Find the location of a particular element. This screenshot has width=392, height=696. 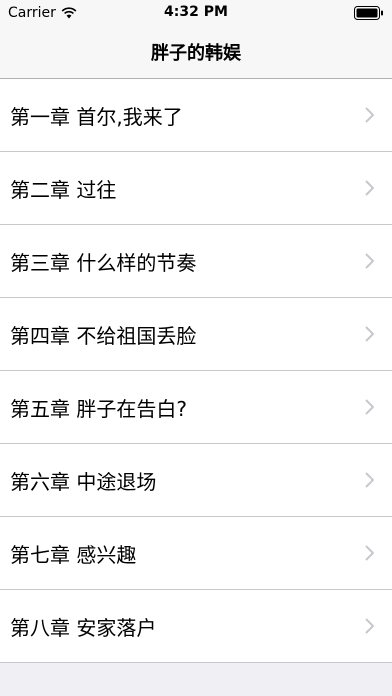

chapter-label: 第三章 什么样的节奏 is located at coordinates (103, 262).